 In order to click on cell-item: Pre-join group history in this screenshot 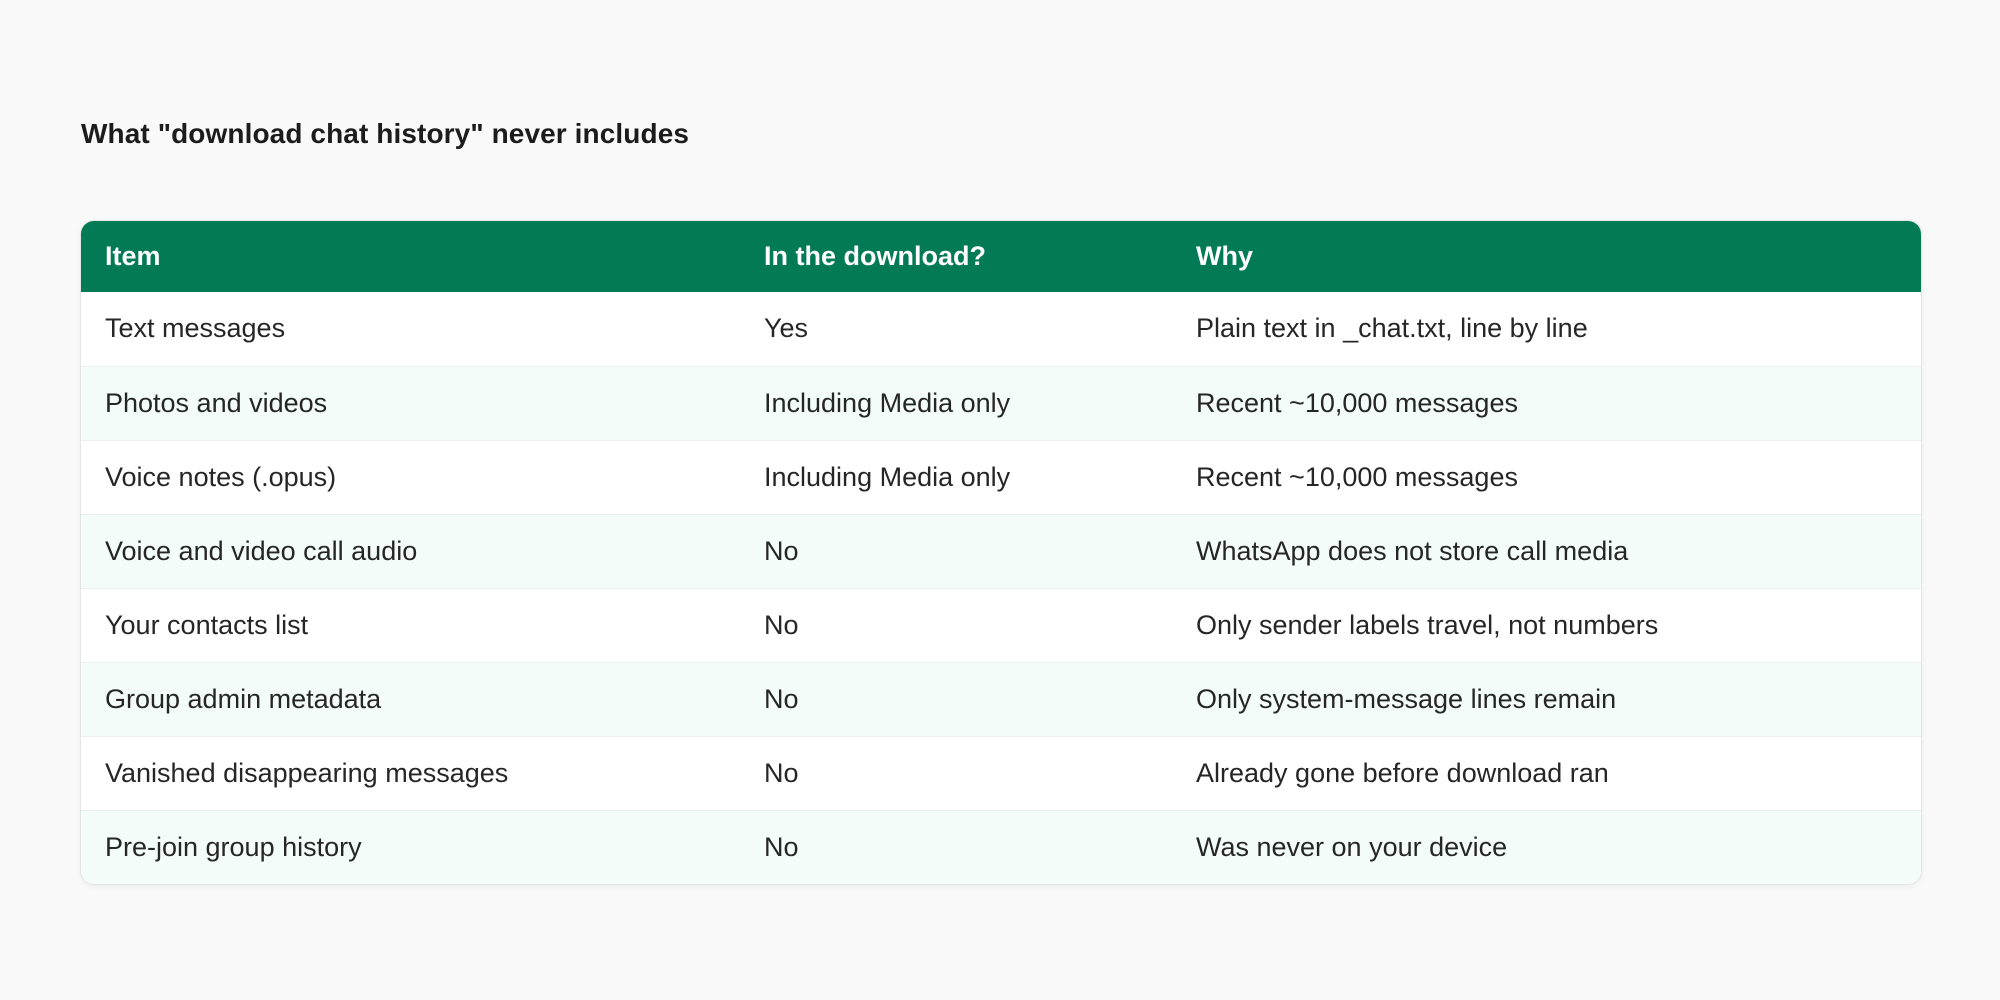, I will do `click(233, 846)`.